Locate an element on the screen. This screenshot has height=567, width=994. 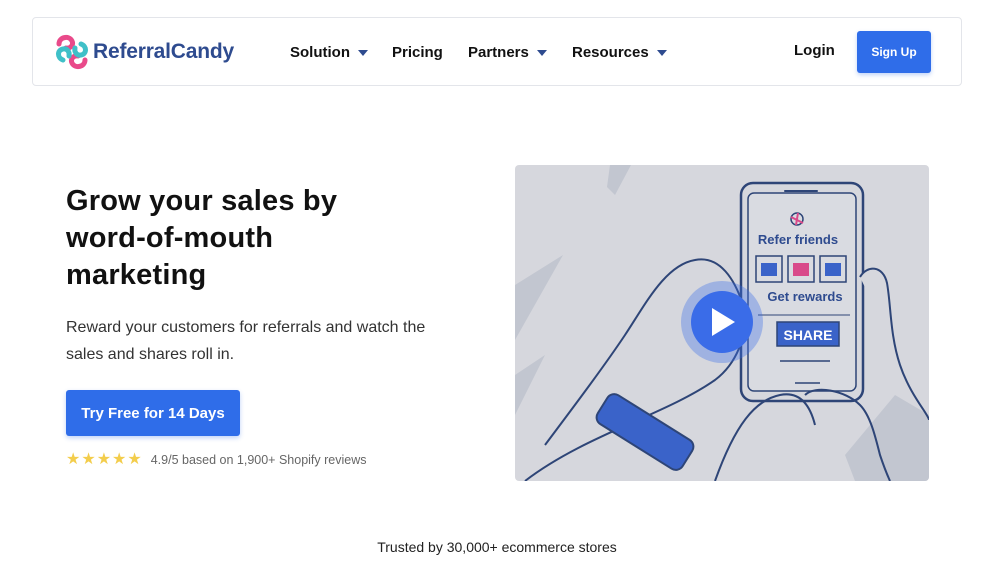
share-label: SHARE is located at coordinates (807, 335).